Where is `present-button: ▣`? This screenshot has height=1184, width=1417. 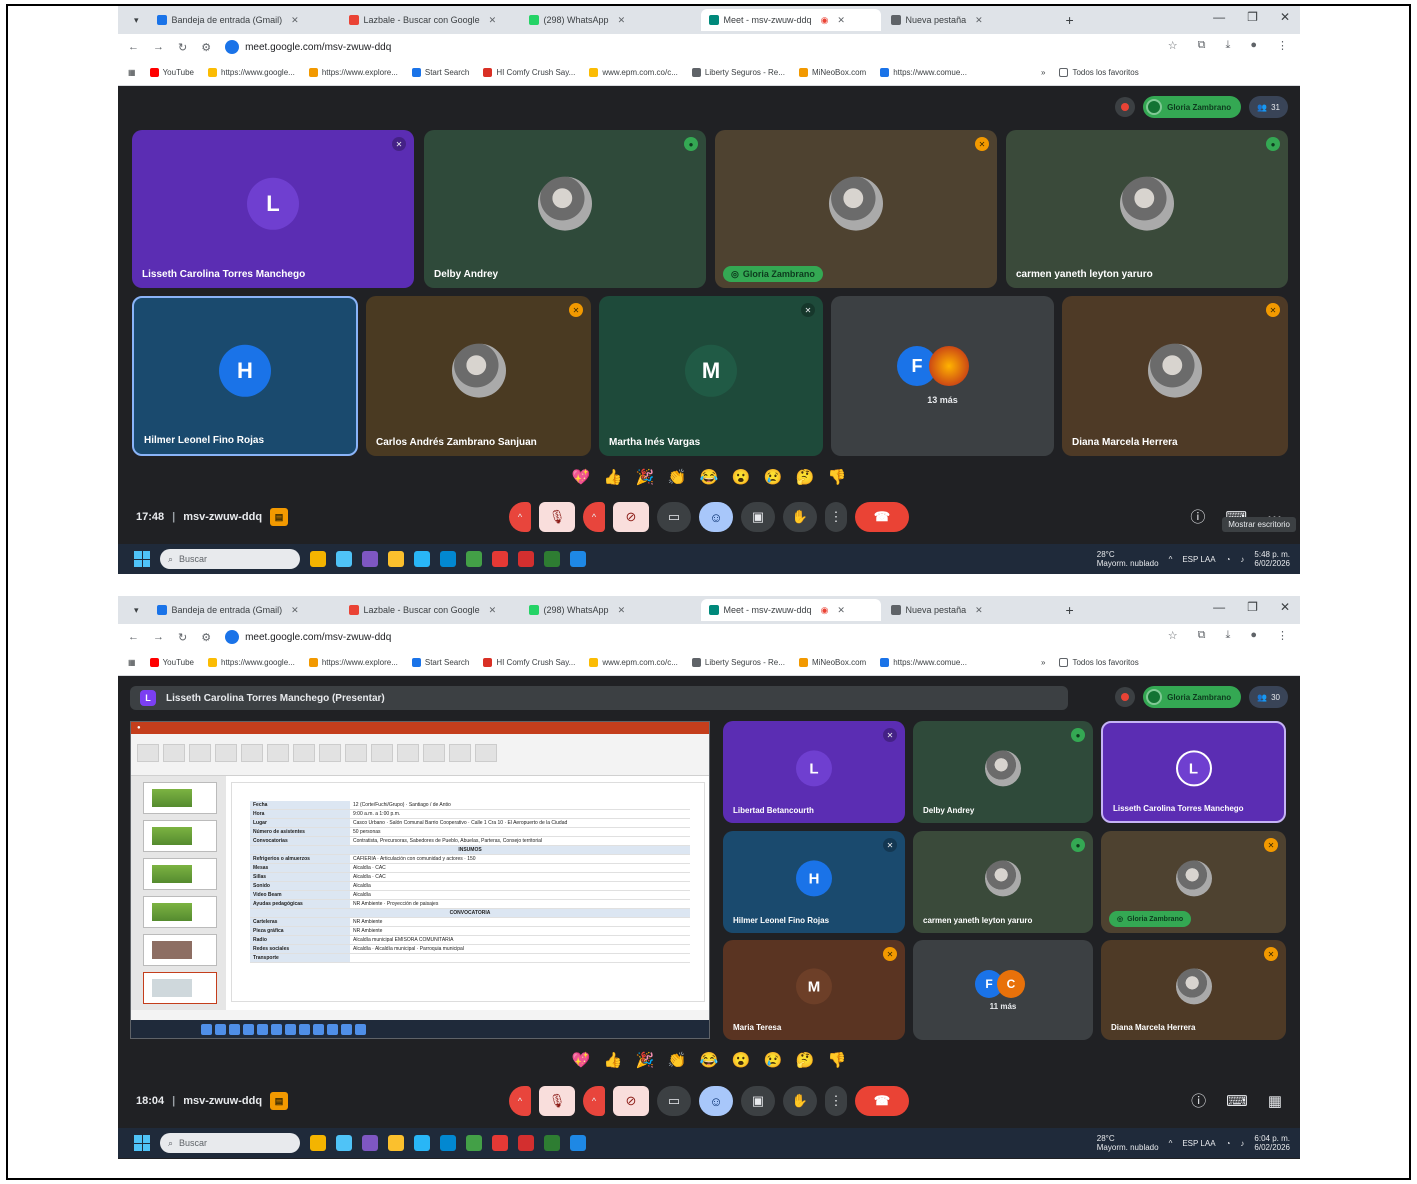
present-button: ▣ is located at coordinates (758, 1101).